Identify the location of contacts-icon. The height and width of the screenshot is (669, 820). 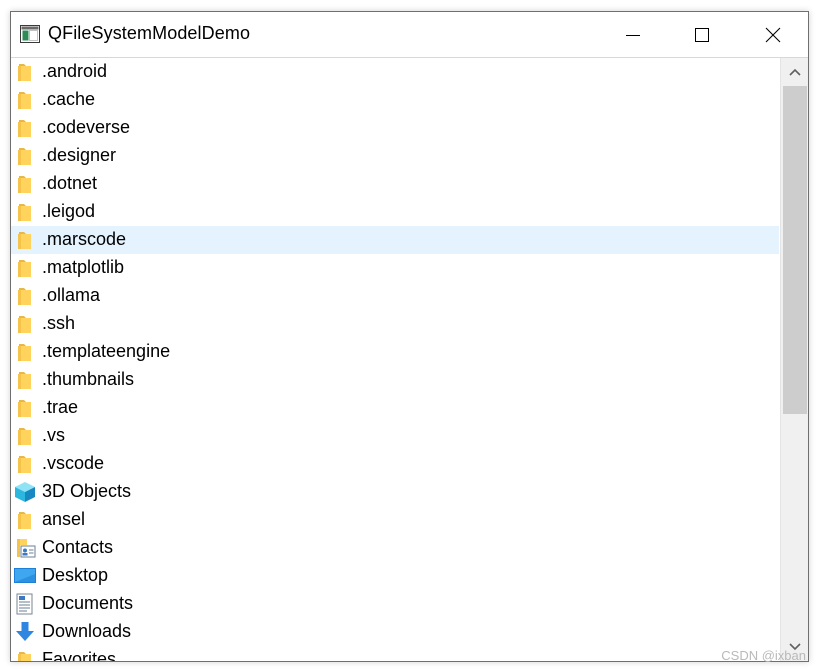
(25, 548).